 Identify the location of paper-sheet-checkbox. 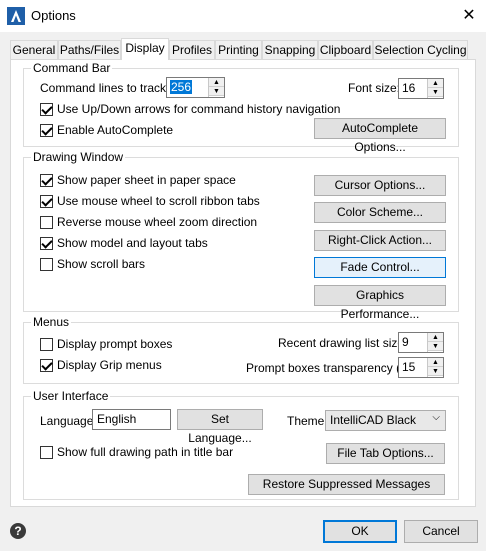
(46, 180).